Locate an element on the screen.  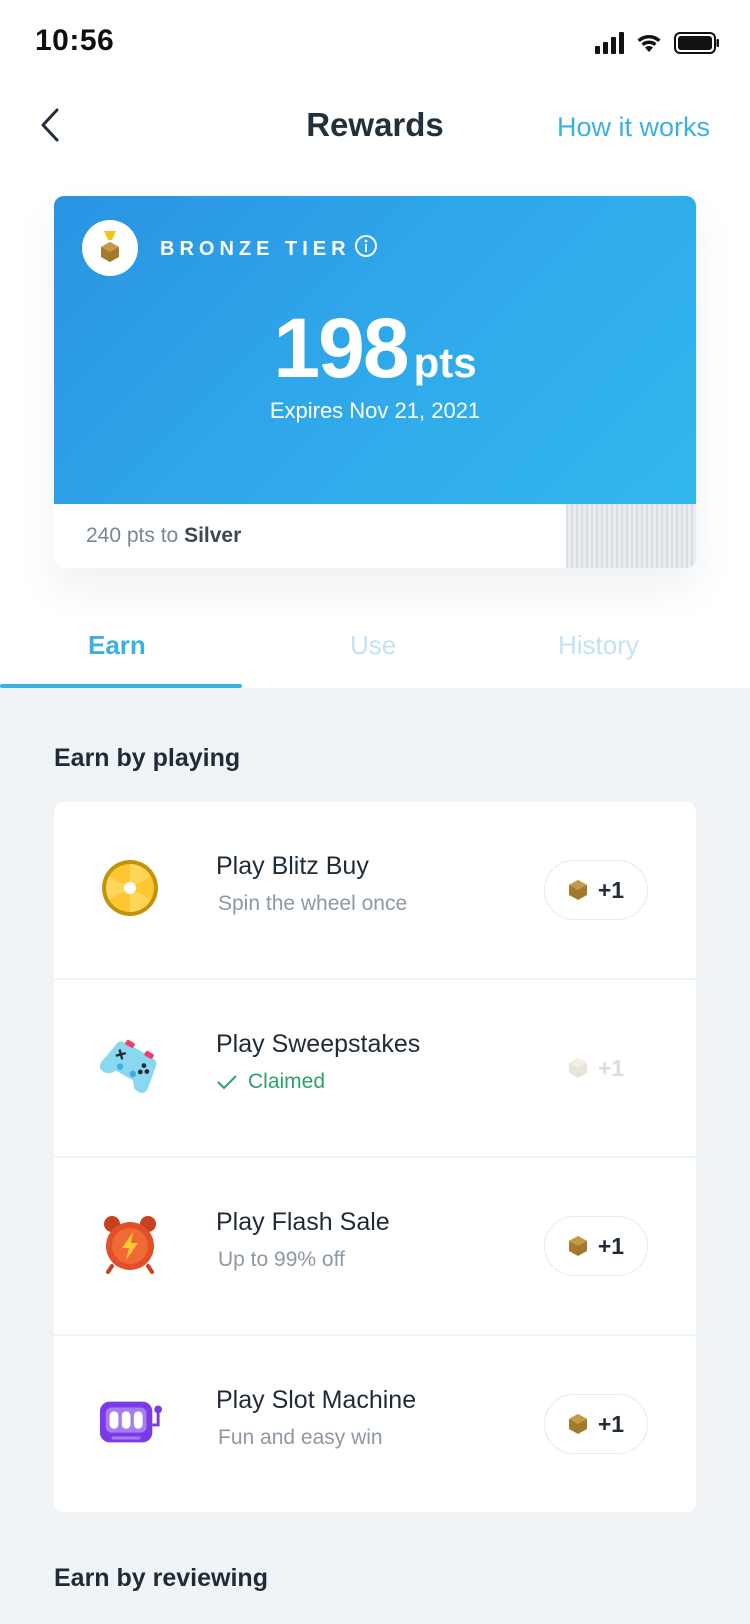
item-subtitle: Up to 99% off is located at coordinates (281, 1259).